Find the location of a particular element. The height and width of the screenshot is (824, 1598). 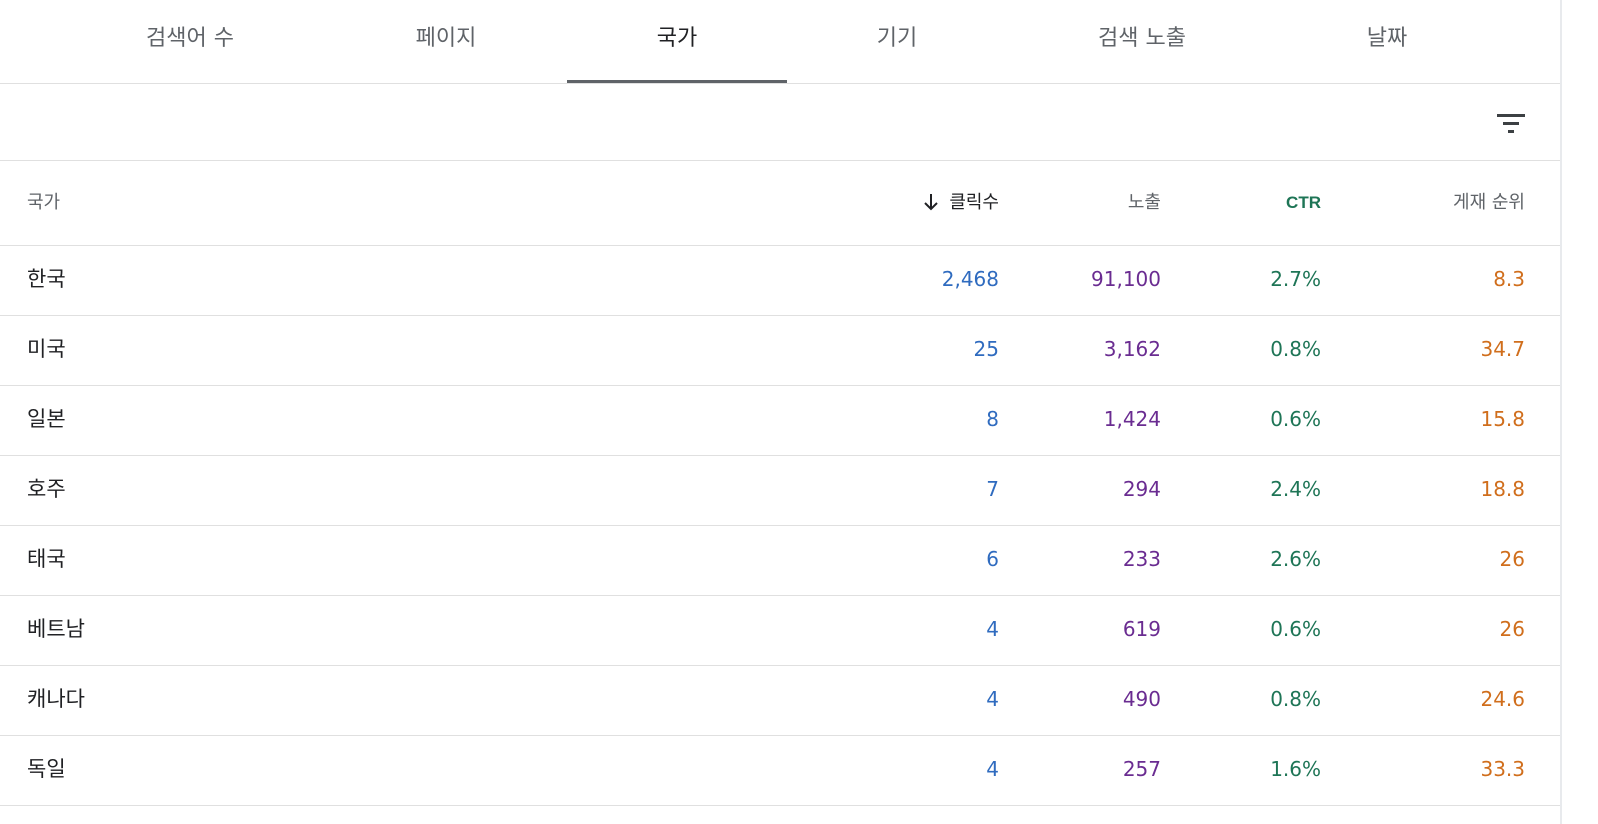

tab-pages: 페이지 is located at coordinates (446, 41).